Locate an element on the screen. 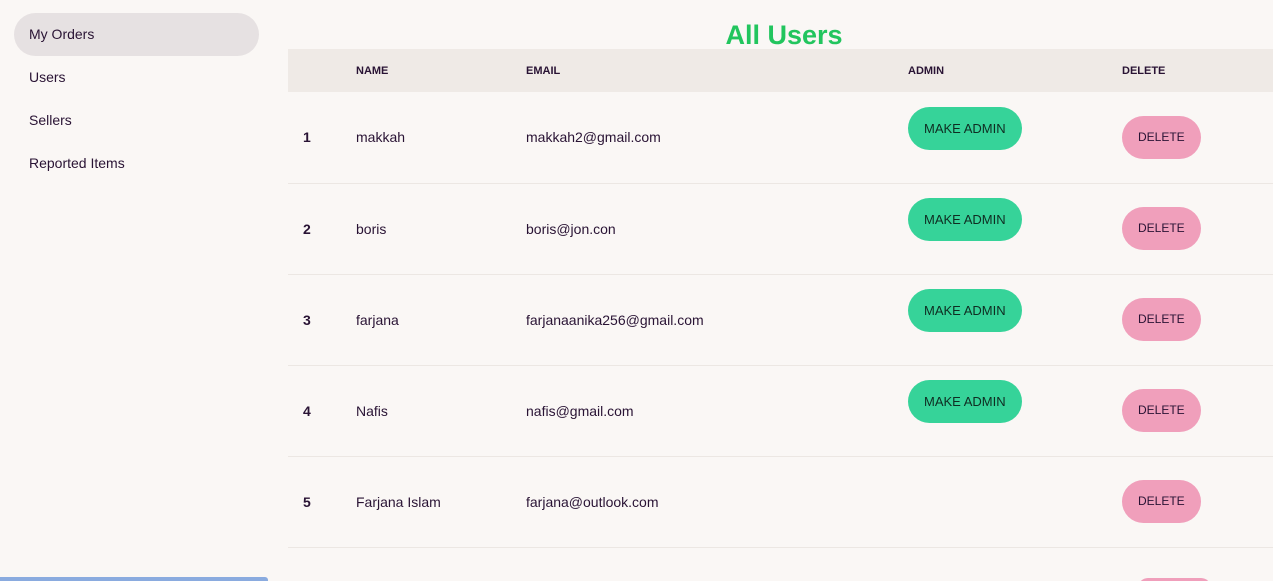 This screenshot has height=581, width=1273. page-title: All Users is located at coordinates (784, 35).